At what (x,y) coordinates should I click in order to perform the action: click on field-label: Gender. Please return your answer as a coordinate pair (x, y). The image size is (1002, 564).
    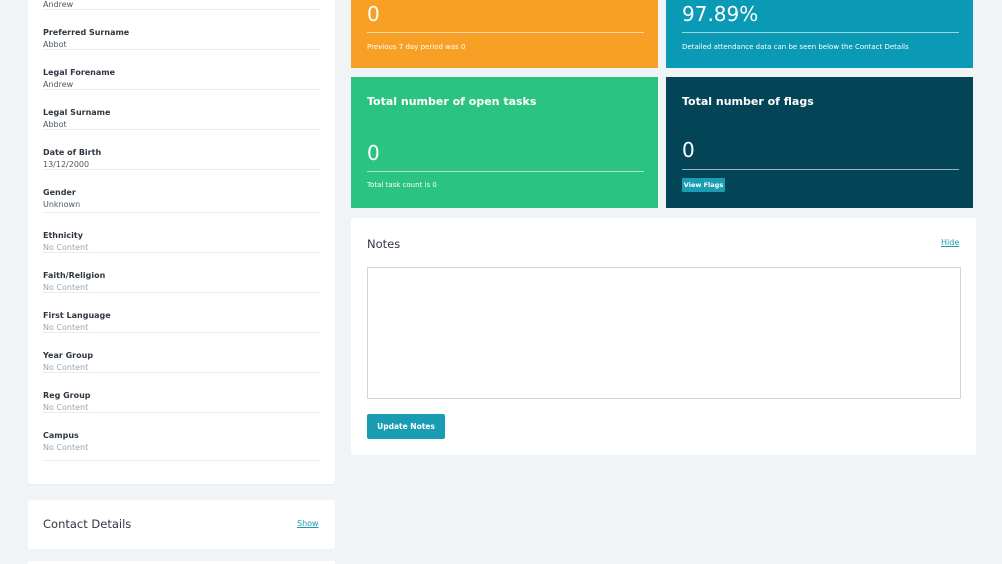
    Looking at the image, I should click on (59, 192).